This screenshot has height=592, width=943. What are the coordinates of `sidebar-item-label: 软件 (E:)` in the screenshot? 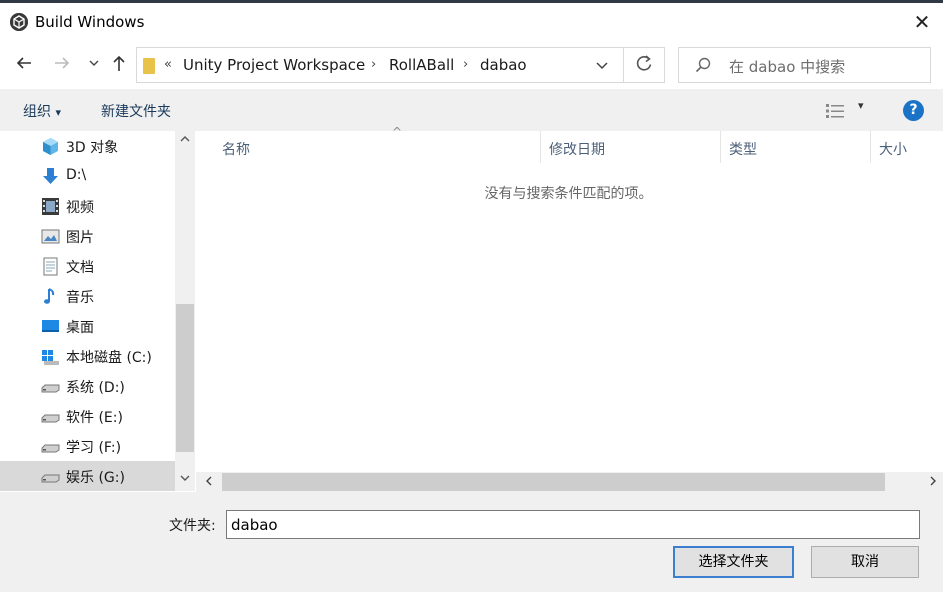 It's located at (94, 418).